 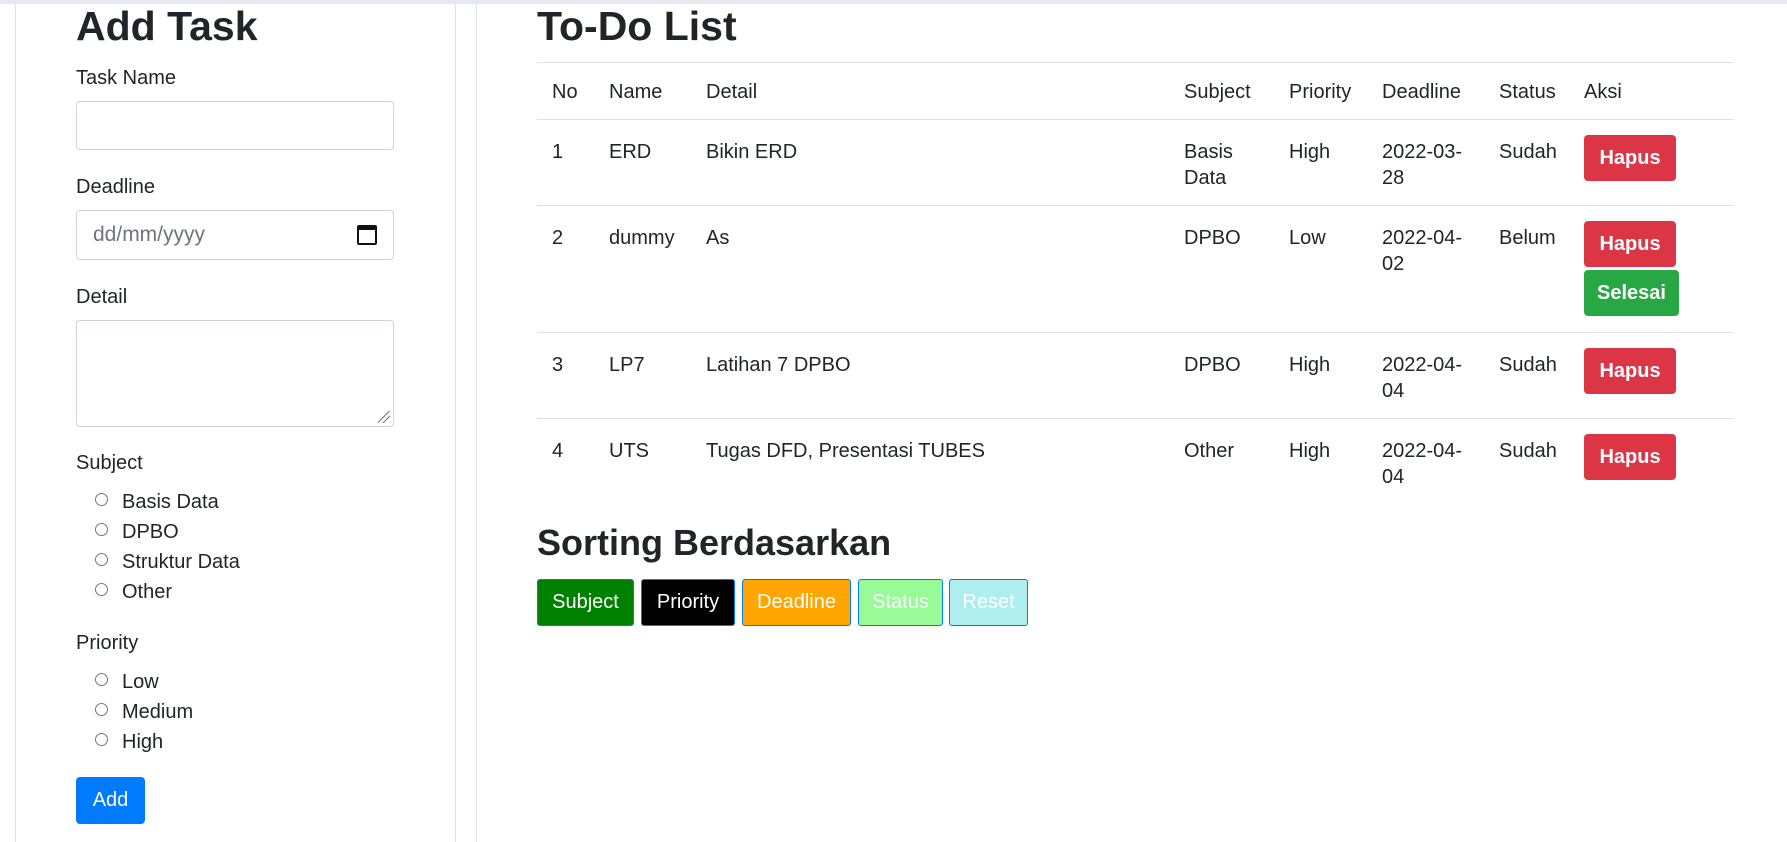 What do you see at coordinates (565, 162) in the screenshot?
I see `cell-no: 1` at bounding box center [565, 162].